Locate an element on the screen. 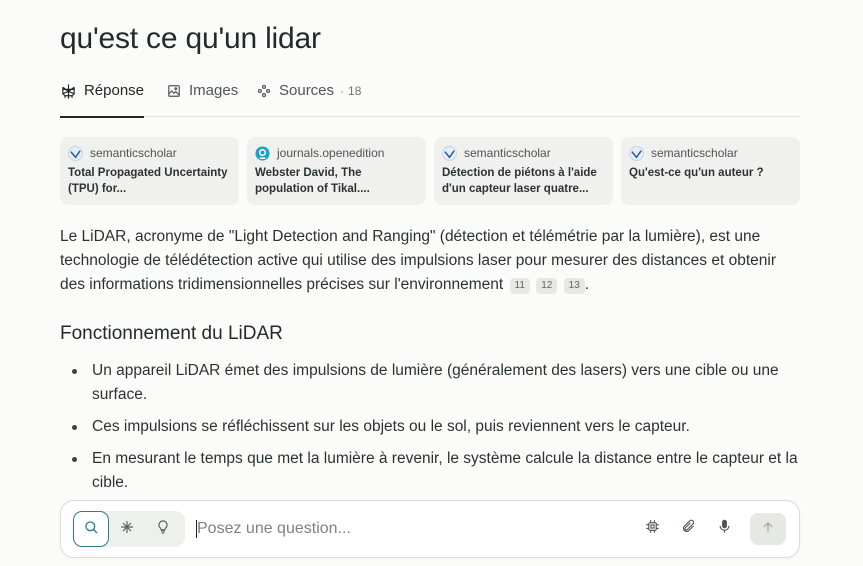  perplexity-logo-icon is located at coordinates (69, 91).